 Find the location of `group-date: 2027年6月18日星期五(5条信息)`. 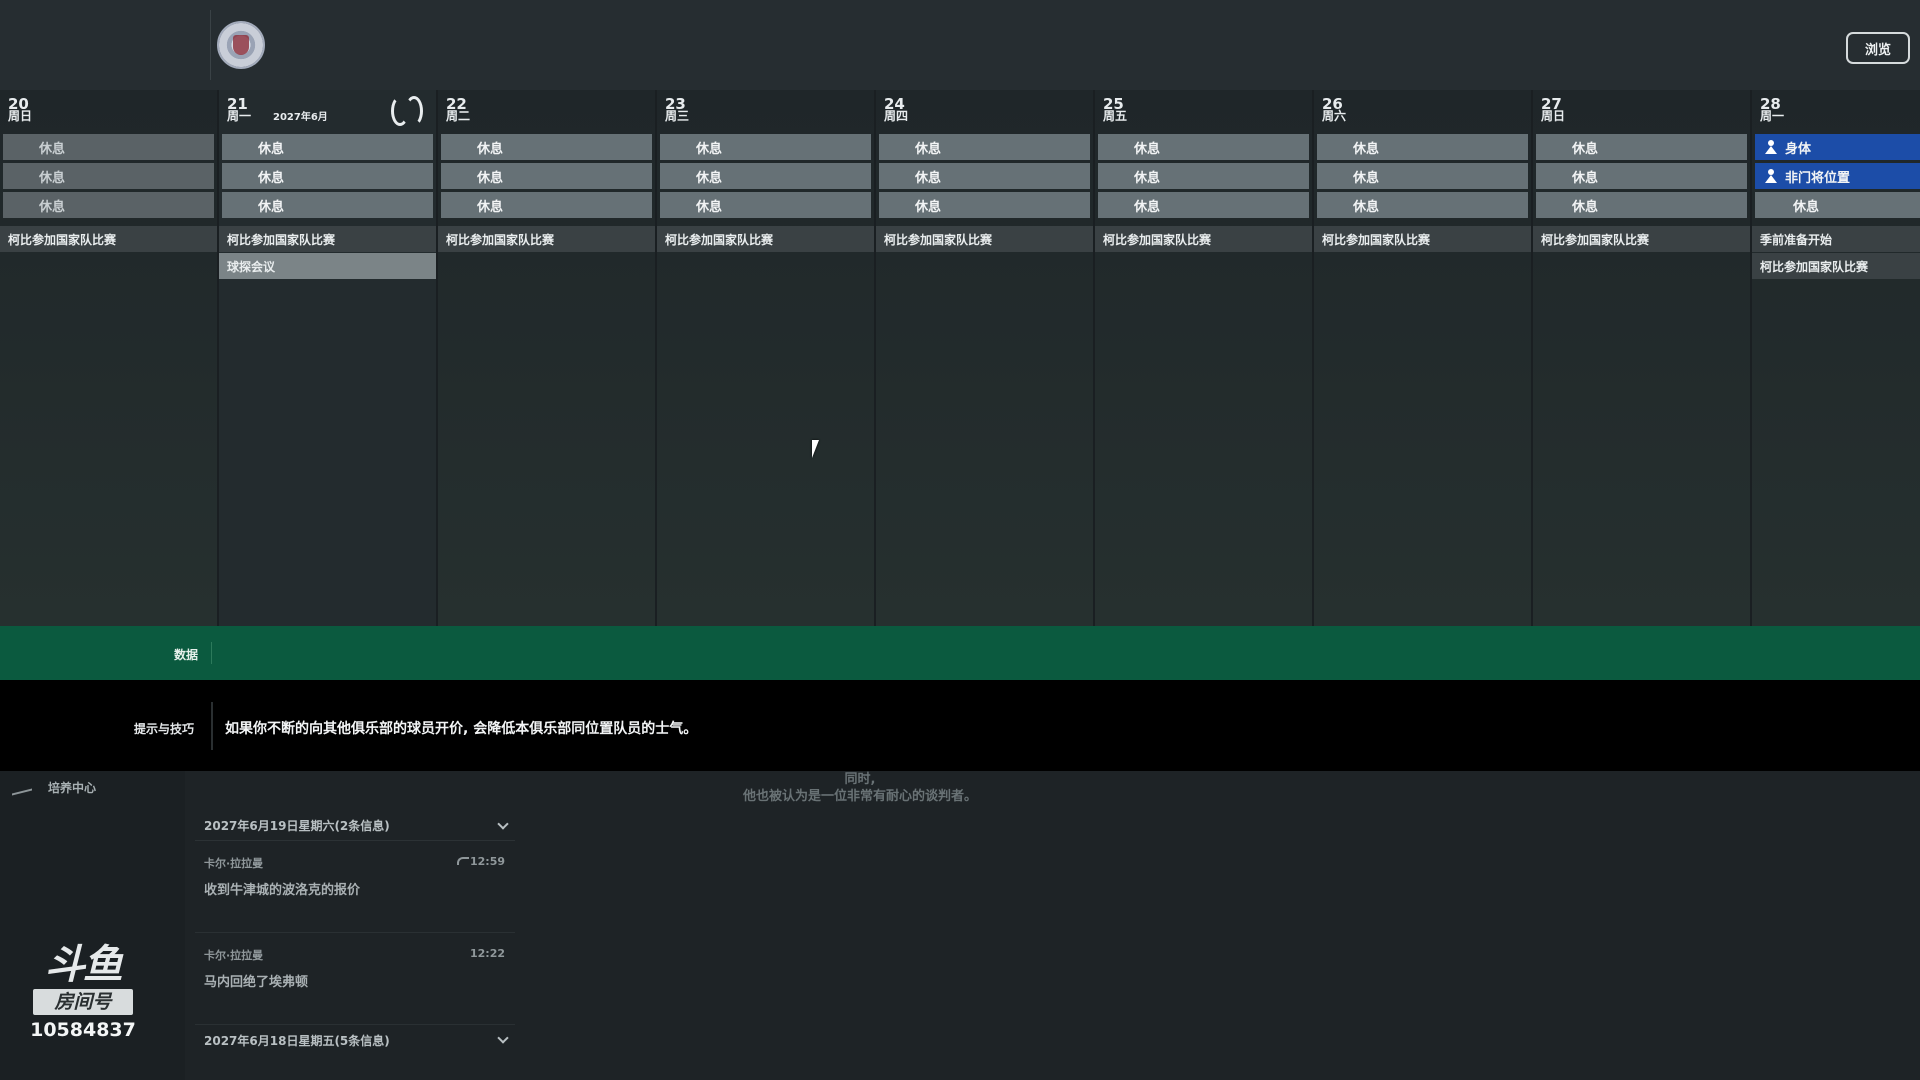

group-date: 2027年6月18日星期五(5条信息) is located at coordinates (297, 1040).